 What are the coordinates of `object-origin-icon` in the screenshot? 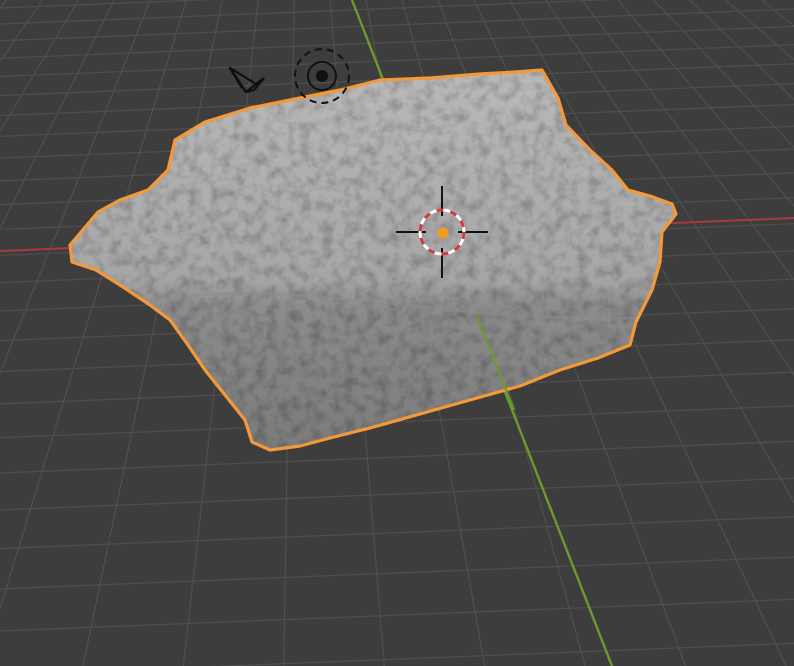 It's located at (443, 233).